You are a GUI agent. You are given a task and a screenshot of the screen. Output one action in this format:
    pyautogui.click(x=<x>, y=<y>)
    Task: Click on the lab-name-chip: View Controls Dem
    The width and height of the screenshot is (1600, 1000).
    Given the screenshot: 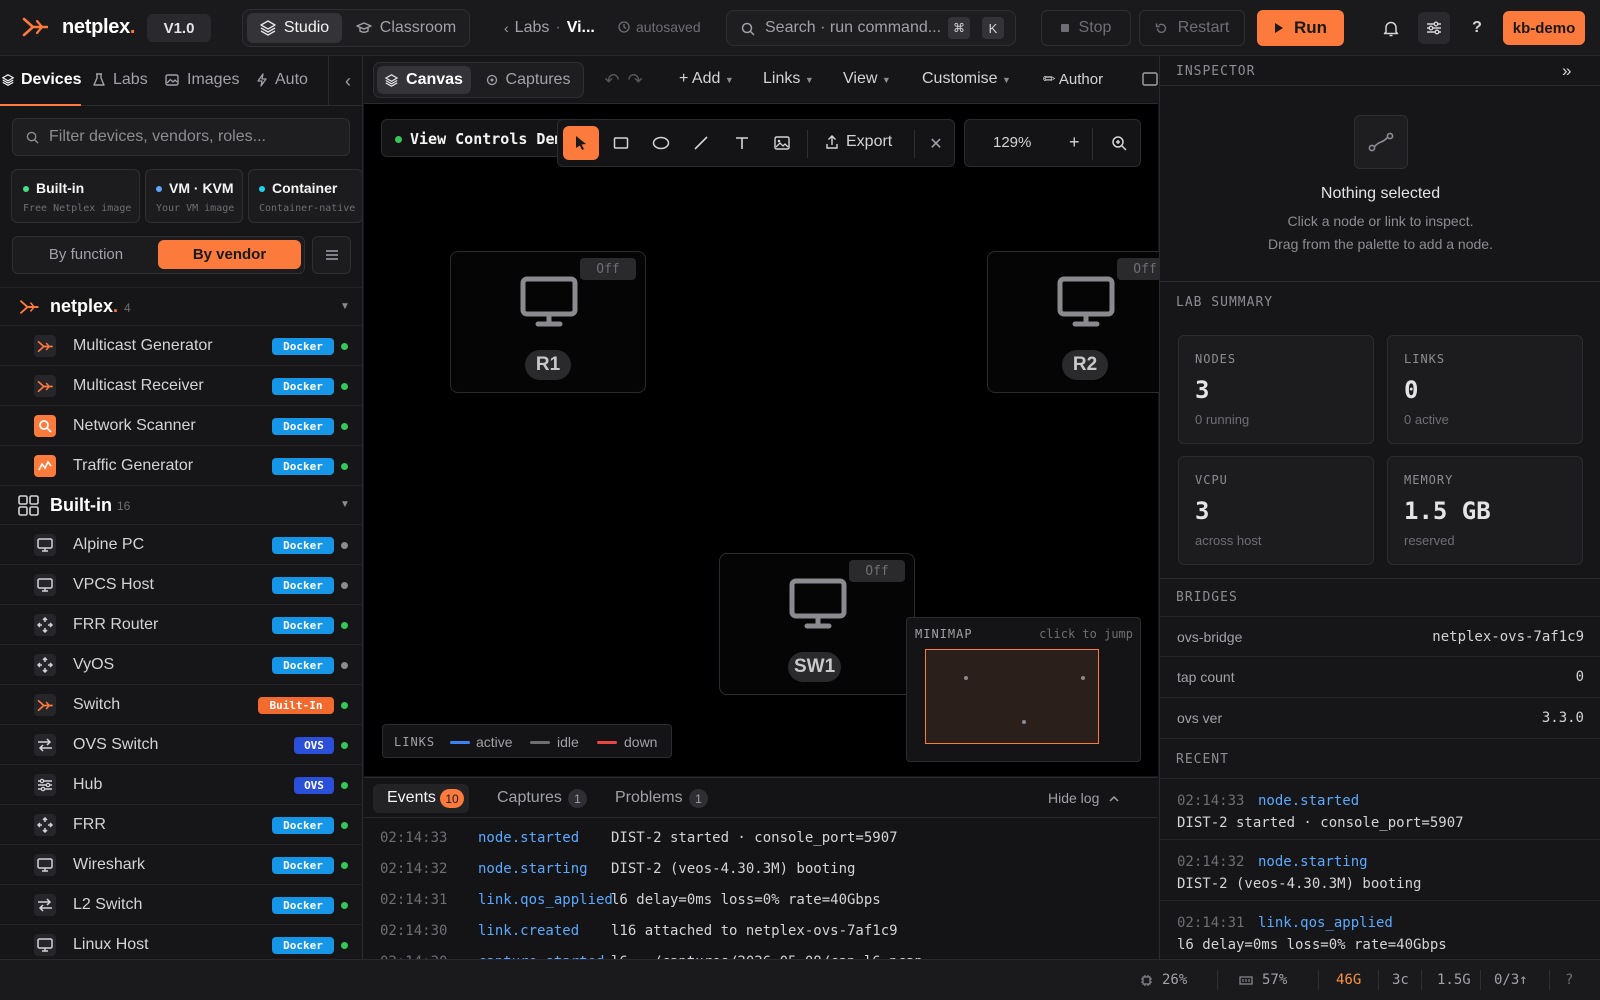 What is the action you would take?
    pyautogui.click(x=476, y=138)
    